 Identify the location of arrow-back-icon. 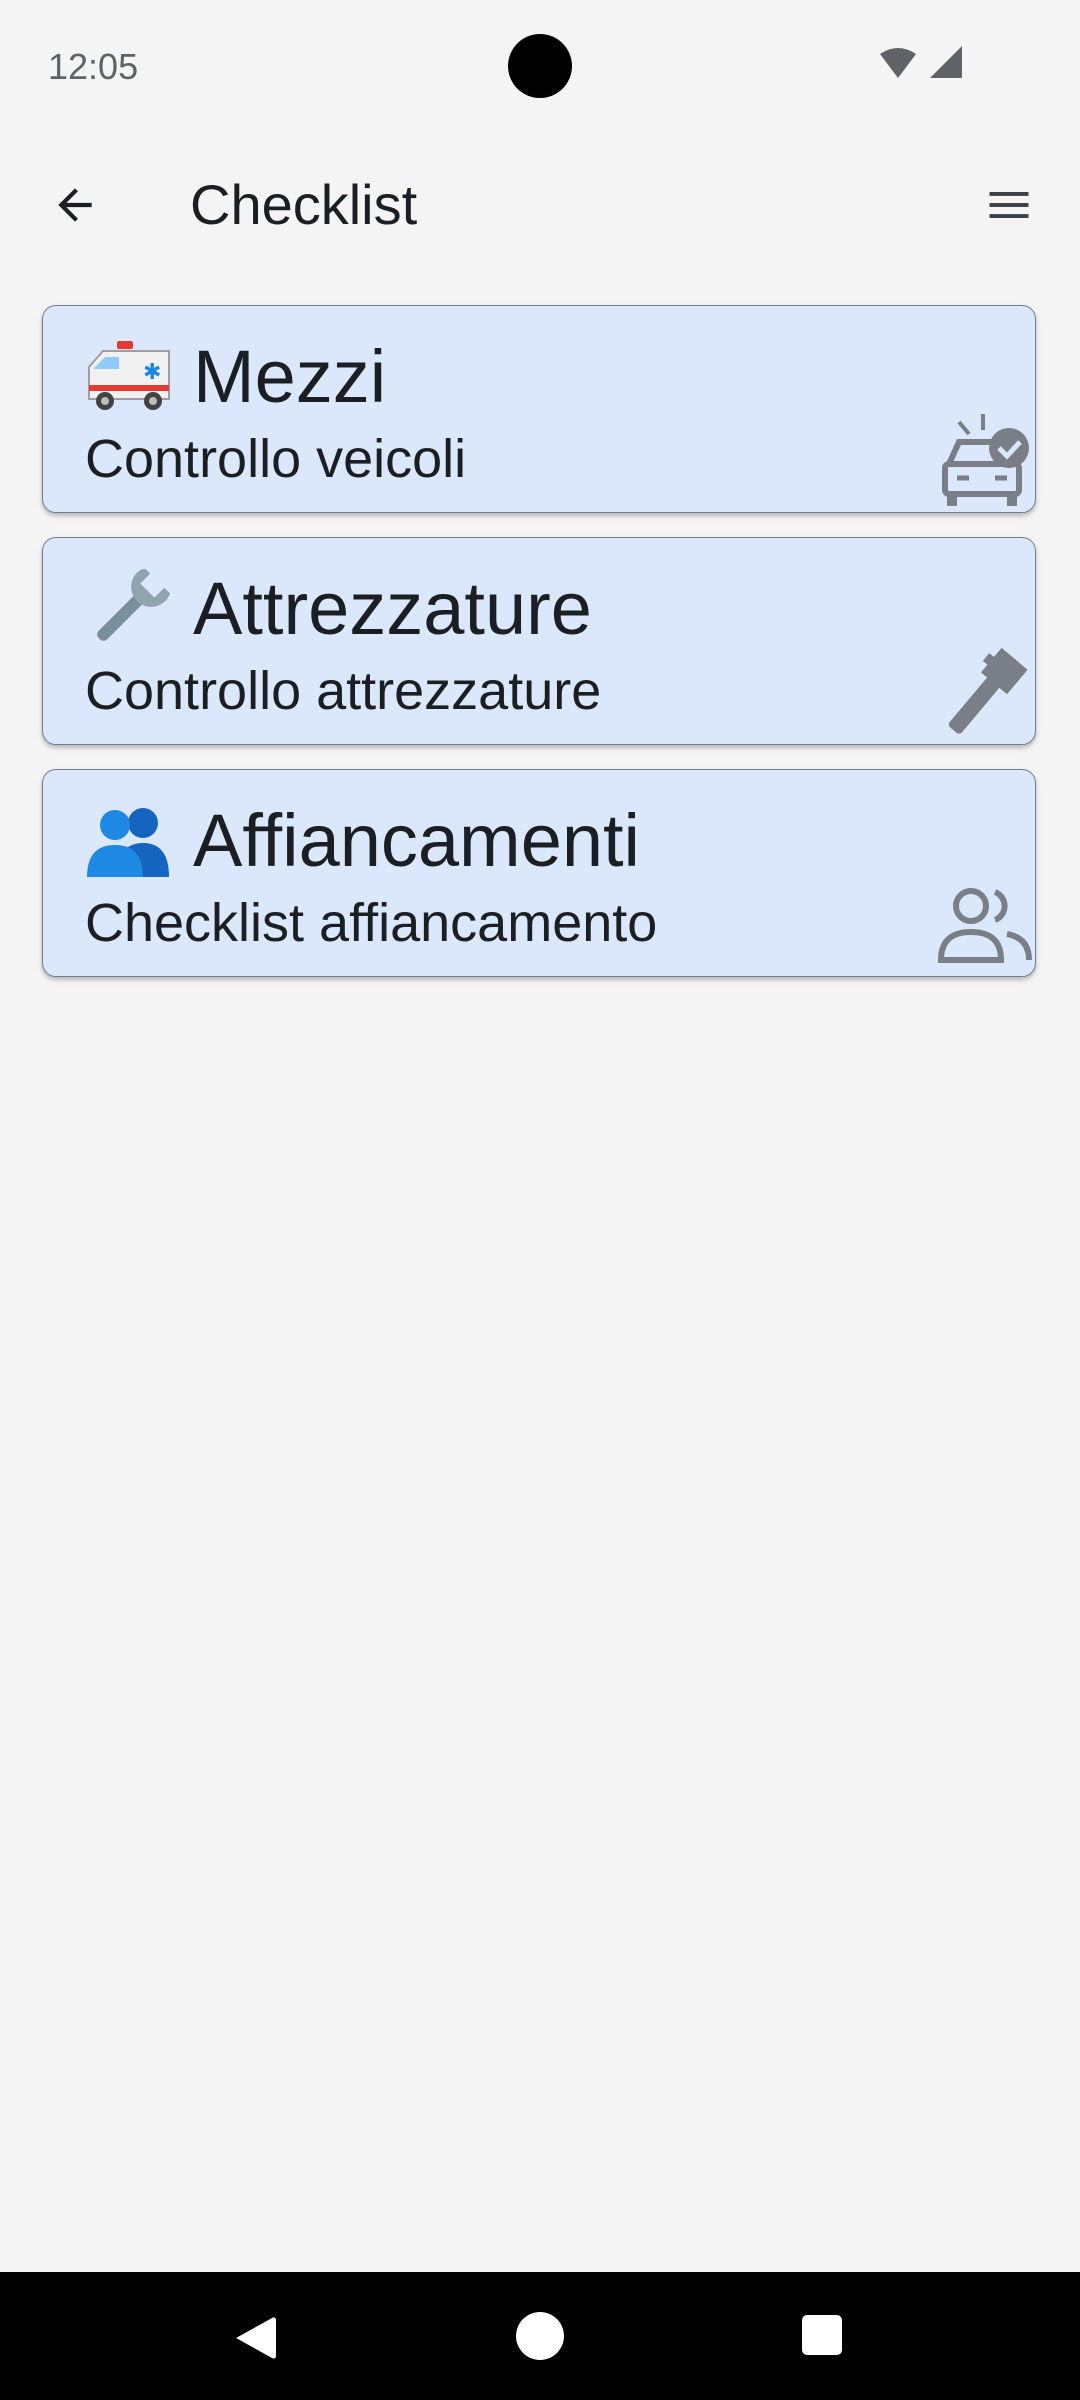
(75, 205).